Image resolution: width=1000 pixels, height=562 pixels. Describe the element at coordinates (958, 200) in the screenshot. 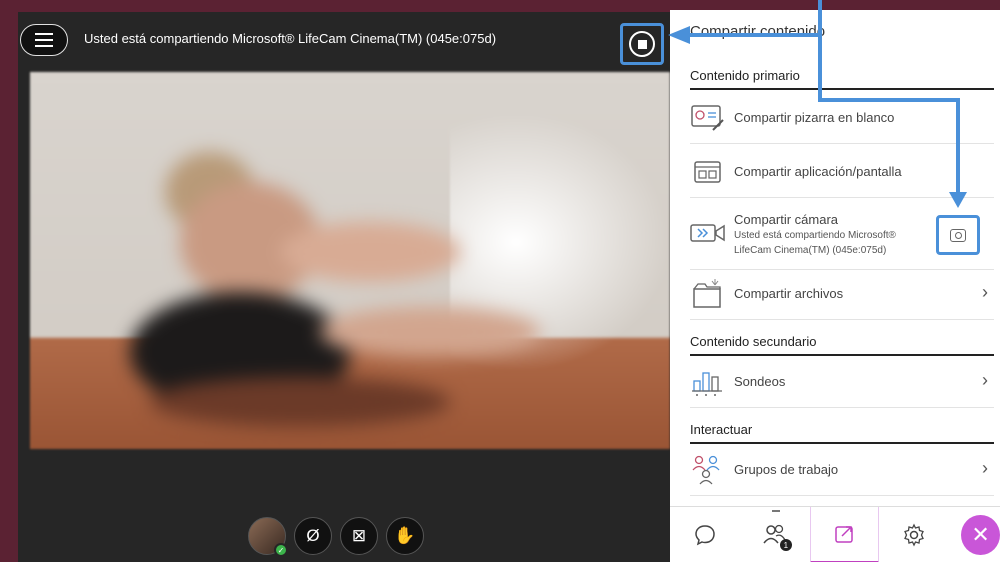

I see `arrowhead-down-icon` at that location.